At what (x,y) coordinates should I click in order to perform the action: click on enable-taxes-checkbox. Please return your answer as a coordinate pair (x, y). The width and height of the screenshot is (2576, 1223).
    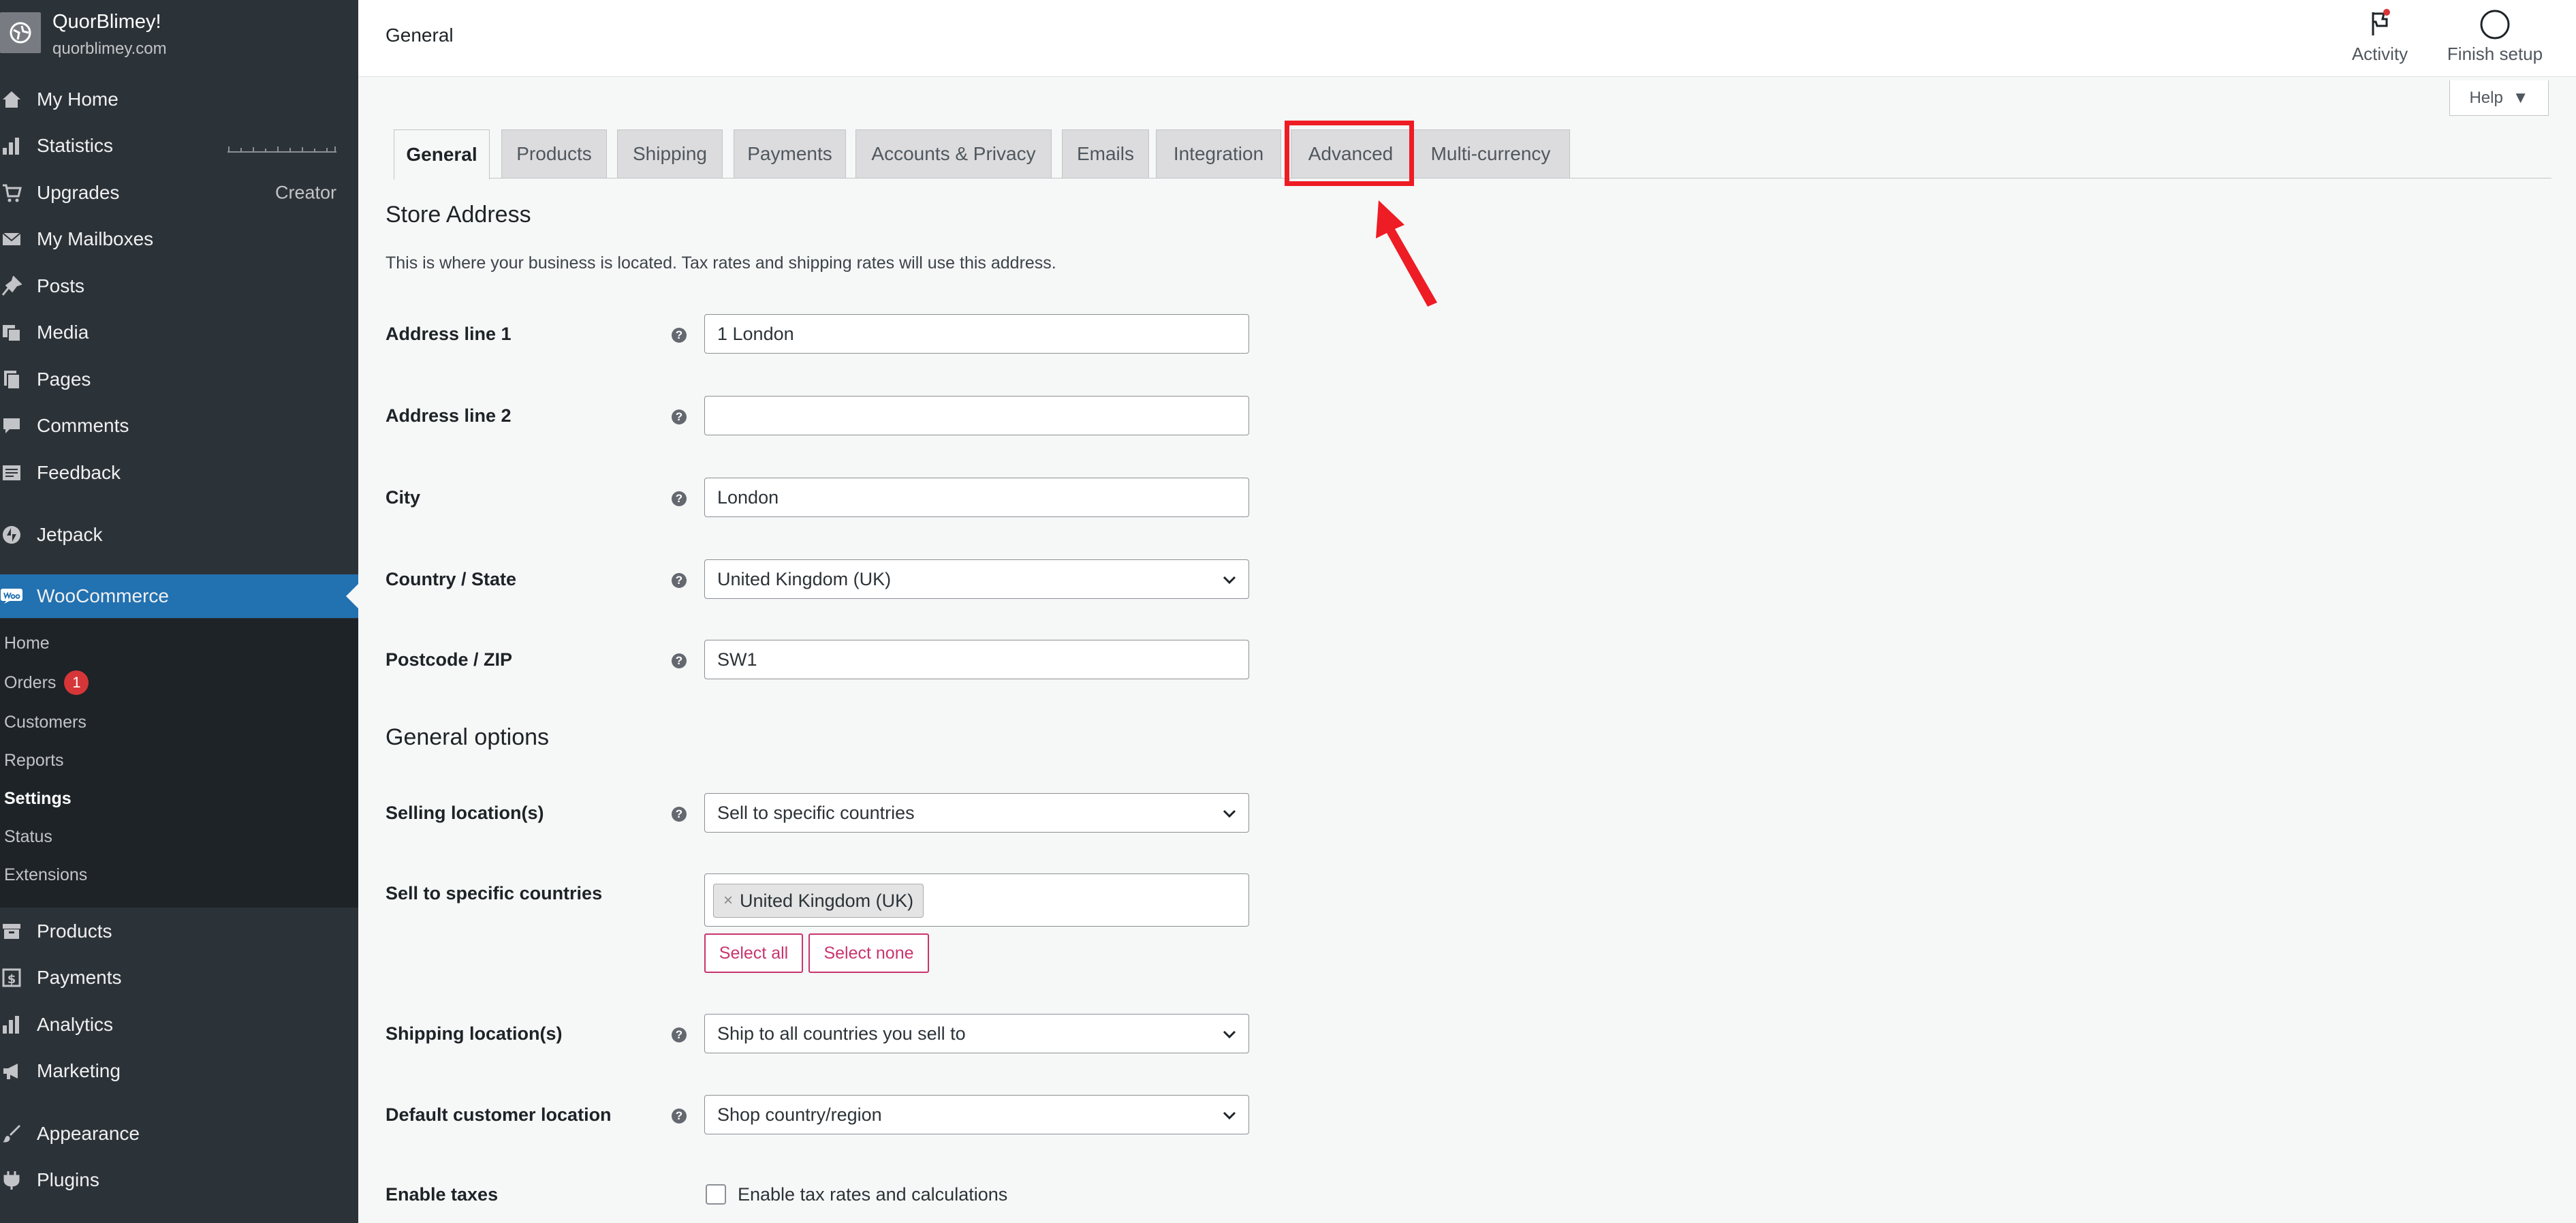
    Looking at the image, I should click on (716, 1194).